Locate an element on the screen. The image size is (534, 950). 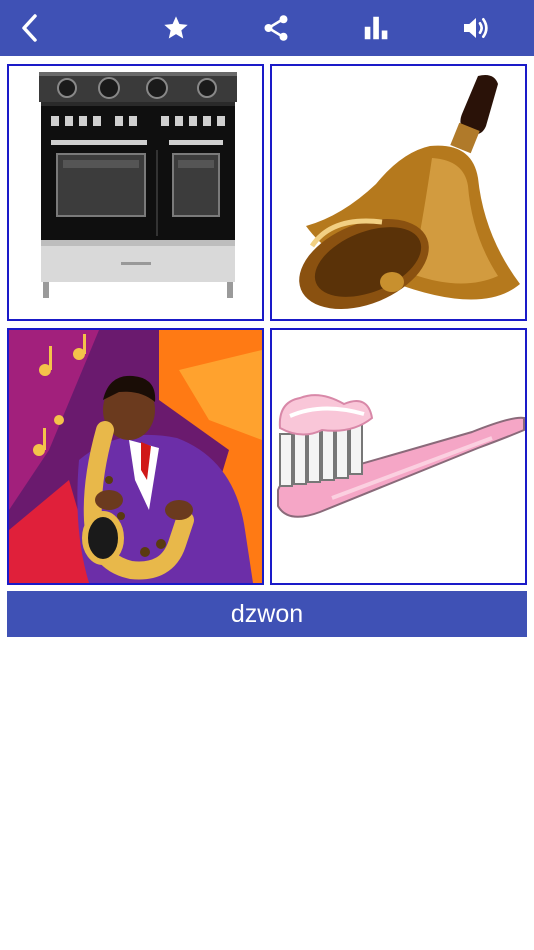
back-icon is located at coordinates (29, 28).